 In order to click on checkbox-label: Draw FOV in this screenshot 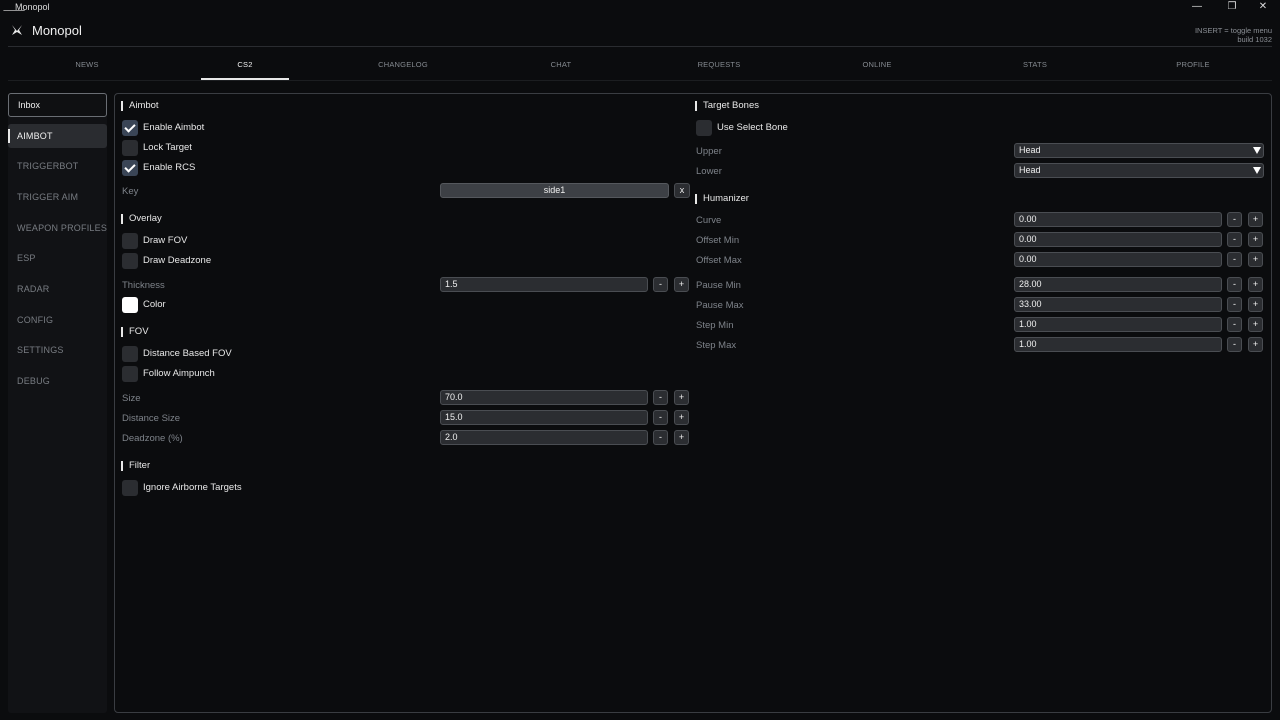, I will do `click(165, 240)`.